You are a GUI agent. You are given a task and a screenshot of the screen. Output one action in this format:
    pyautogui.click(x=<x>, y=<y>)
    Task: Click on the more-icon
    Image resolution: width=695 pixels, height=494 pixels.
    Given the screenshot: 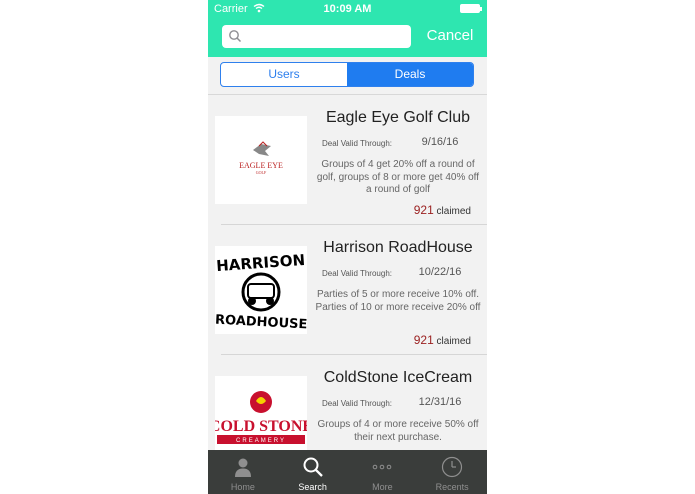 What is the action you would take?
    pyautogui.click(x=382, y=467)
    